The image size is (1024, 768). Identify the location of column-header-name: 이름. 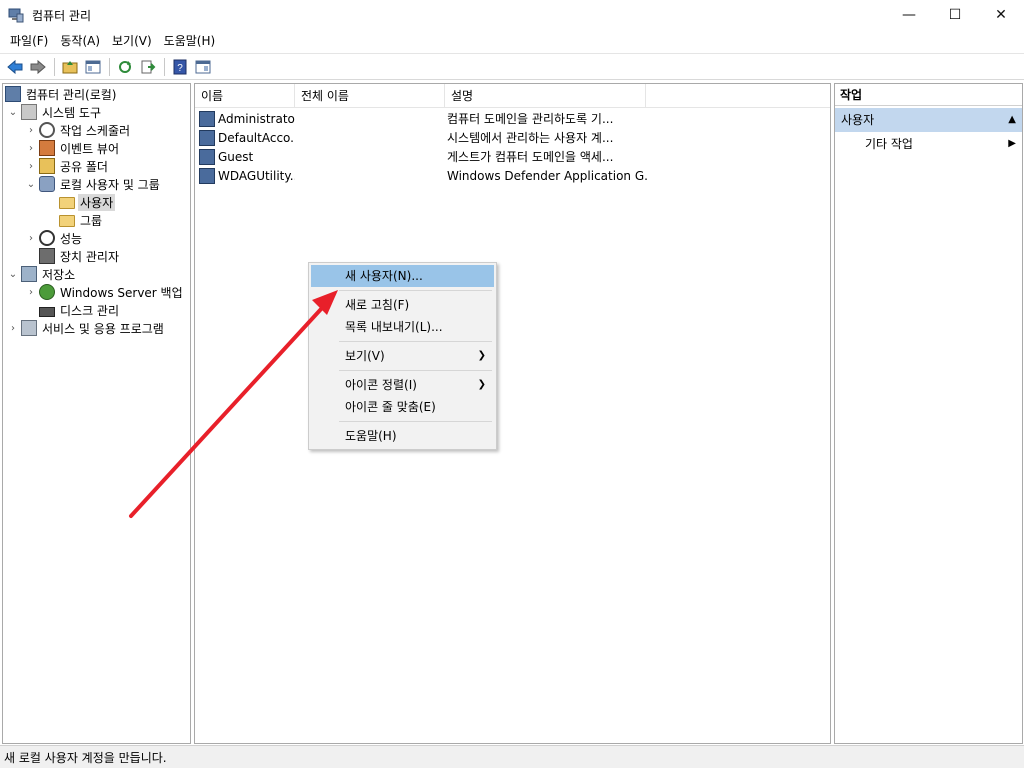
(245, 96).